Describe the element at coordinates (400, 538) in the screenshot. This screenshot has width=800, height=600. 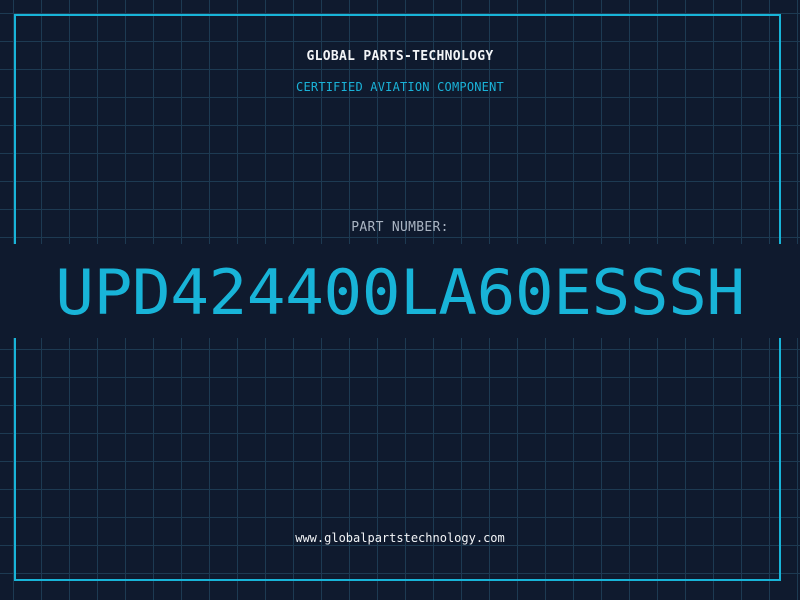
I see `website-link: www.globalpartstechnology.com` at that location.